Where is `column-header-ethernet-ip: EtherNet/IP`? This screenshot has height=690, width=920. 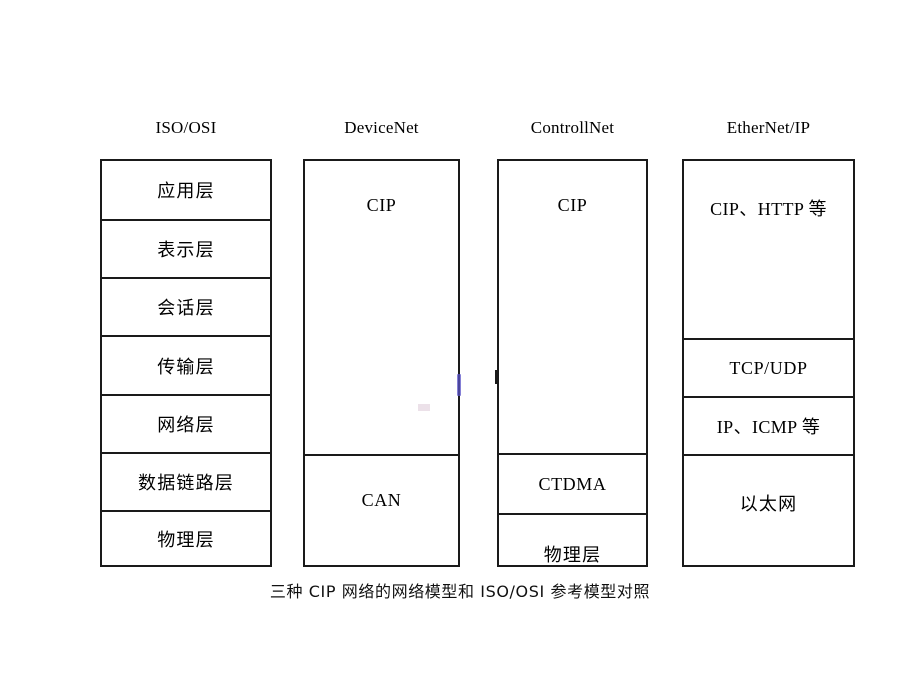 column-header-ethernet-ip: EtherNet/IP is located at coordinates (768, 127).